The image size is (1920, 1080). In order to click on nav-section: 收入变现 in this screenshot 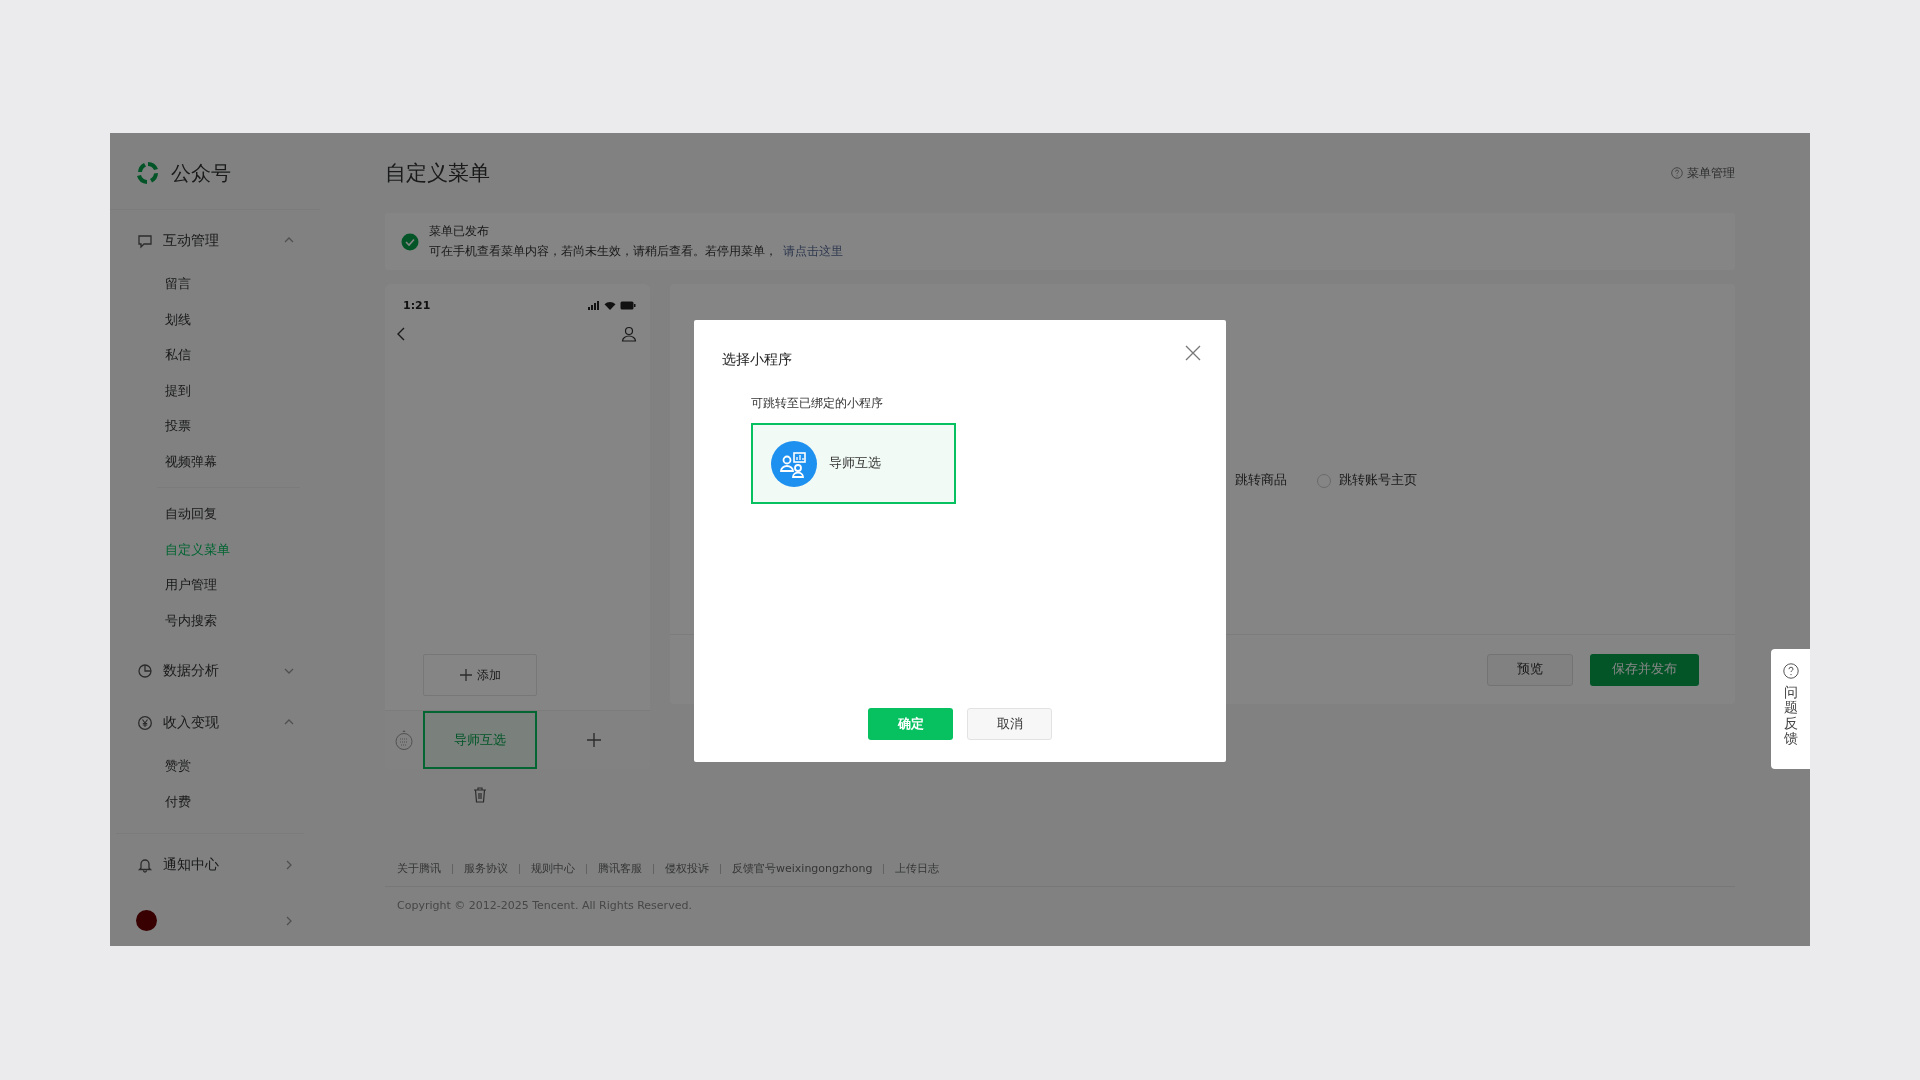, I will do `click(217, 723)`.